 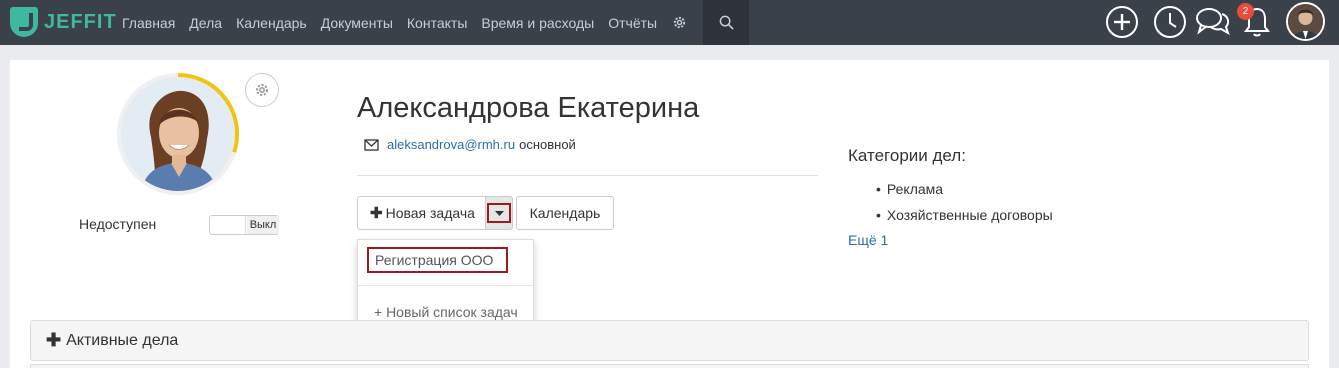 What do you see at coordinates (228, 225) in the screenshot?
I see `toggle-knob` at bounding box center [228, 225].